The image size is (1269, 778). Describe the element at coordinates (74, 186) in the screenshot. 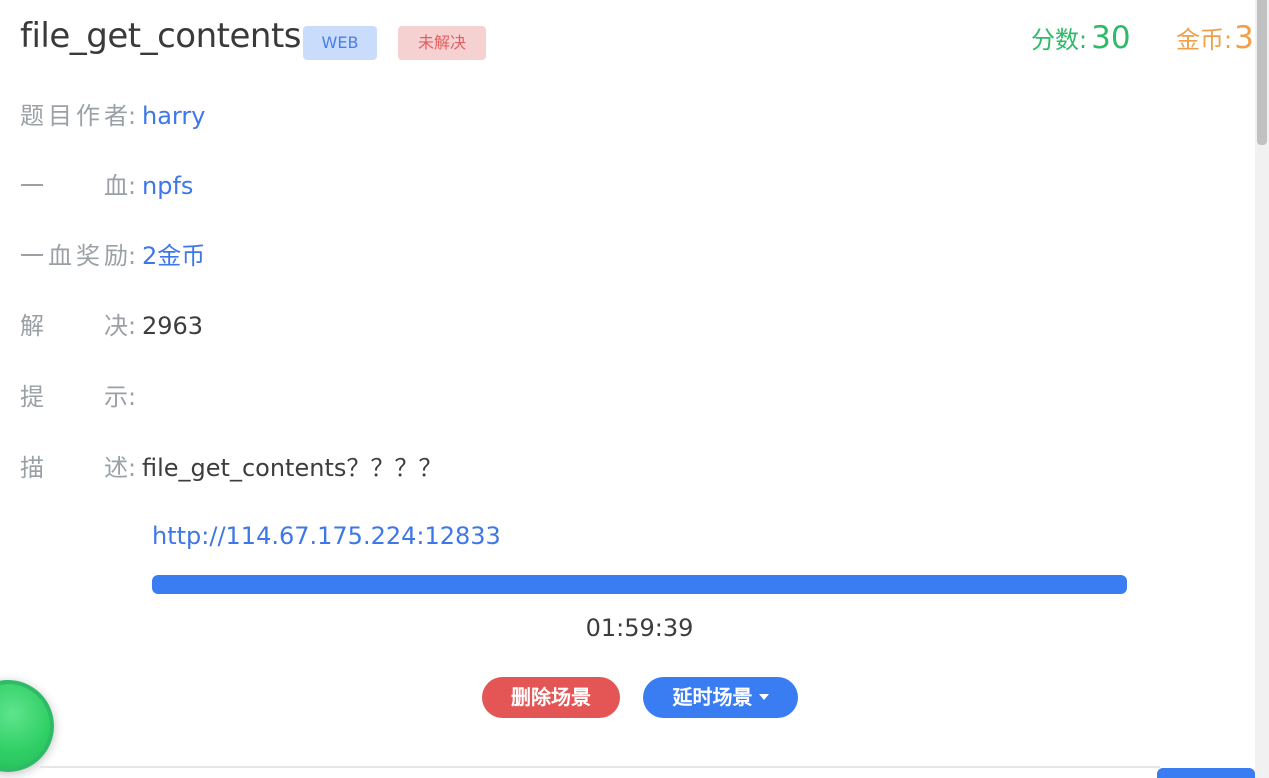

I see `first-blood-label: 一血` at that location.